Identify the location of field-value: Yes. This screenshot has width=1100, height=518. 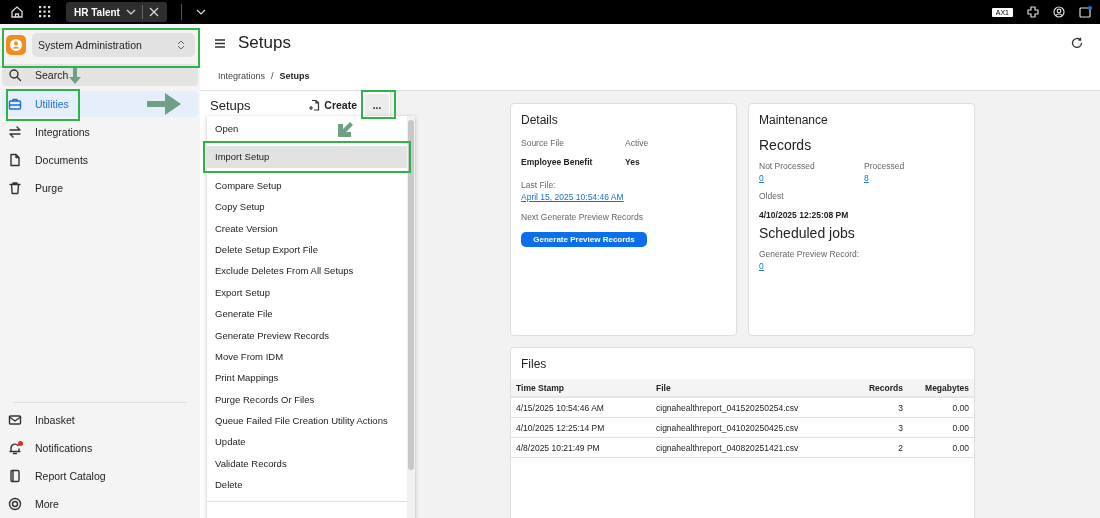
(633, 162).